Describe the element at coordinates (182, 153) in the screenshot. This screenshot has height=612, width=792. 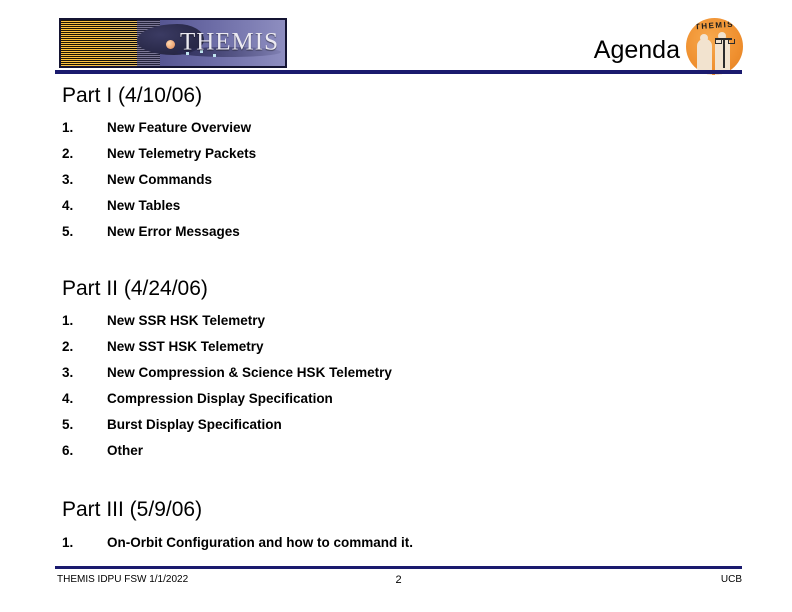
I see `list-item-label: New Telemetry Packets` at that location.